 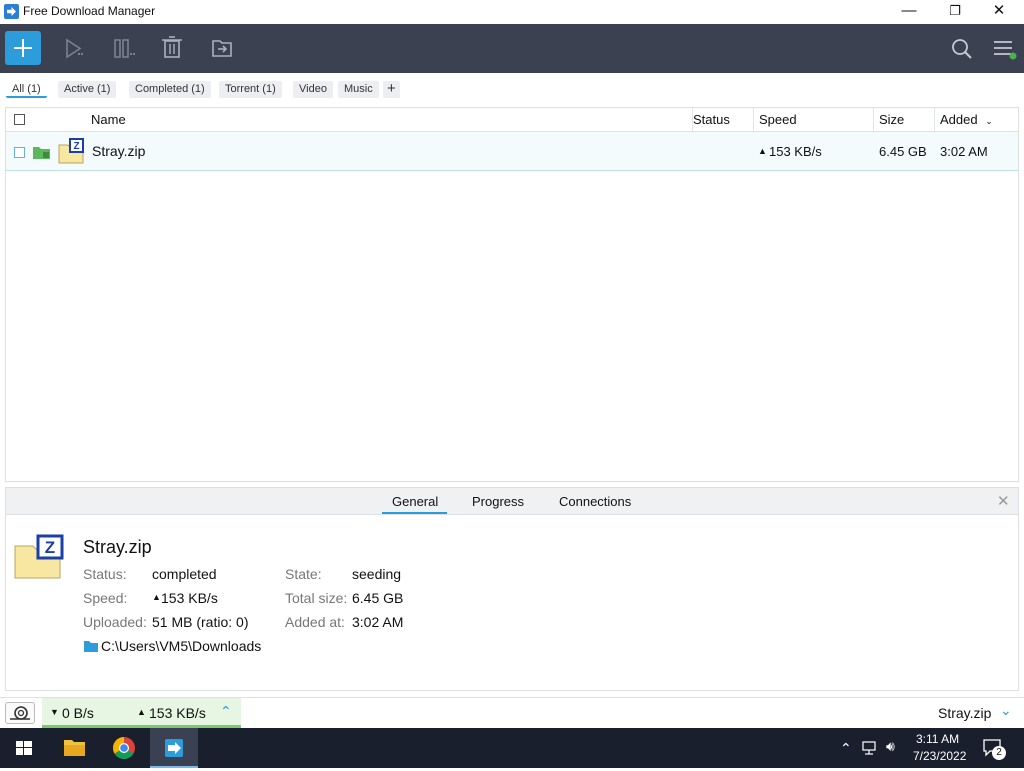 I want to click on delete-button, so click(x=172, y=48).